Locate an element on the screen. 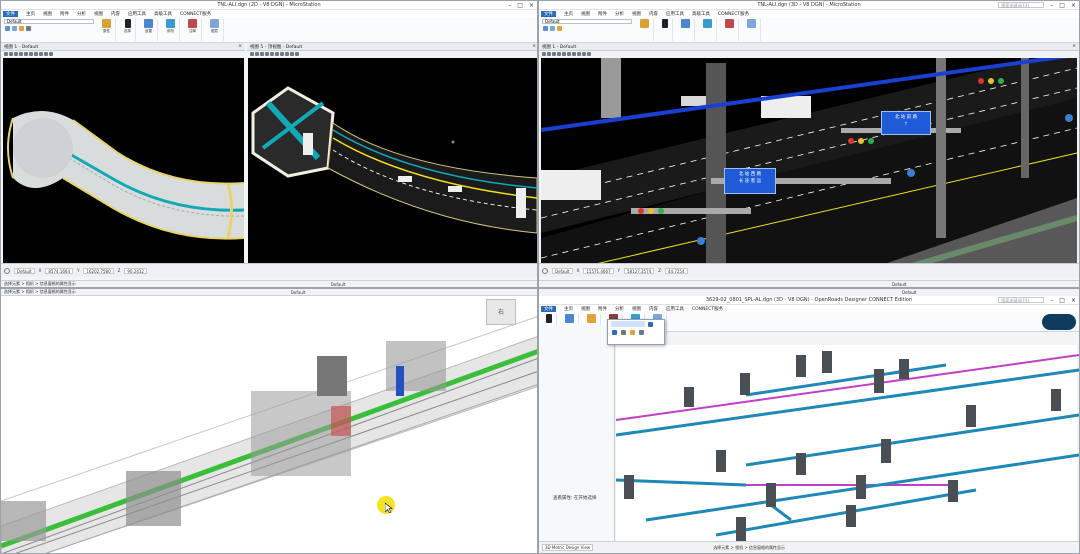 The height and width of the screenshot is (554, 1080). ribbon-group: 图层 is located at coordinates (215, 30).